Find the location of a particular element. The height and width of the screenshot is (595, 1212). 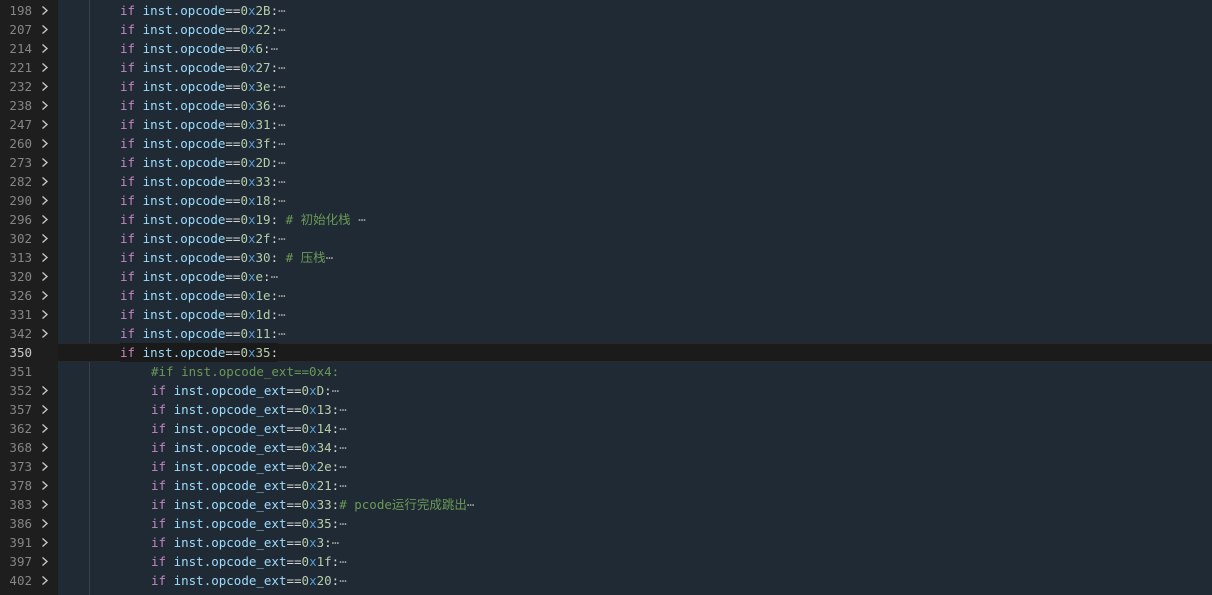

code-line: 198 if inst.opcode==0x2B:⋯ is located at coordinates (606, 10).